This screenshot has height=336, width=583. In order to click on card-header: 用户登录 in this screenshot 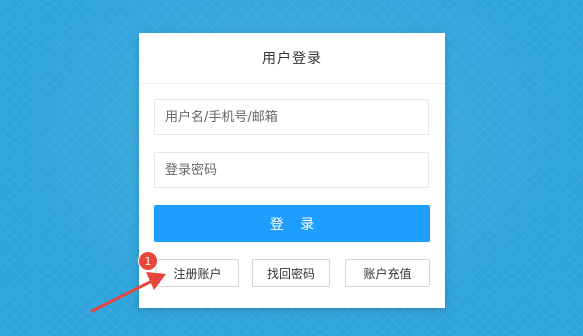, I will do `click(292, 58)`.